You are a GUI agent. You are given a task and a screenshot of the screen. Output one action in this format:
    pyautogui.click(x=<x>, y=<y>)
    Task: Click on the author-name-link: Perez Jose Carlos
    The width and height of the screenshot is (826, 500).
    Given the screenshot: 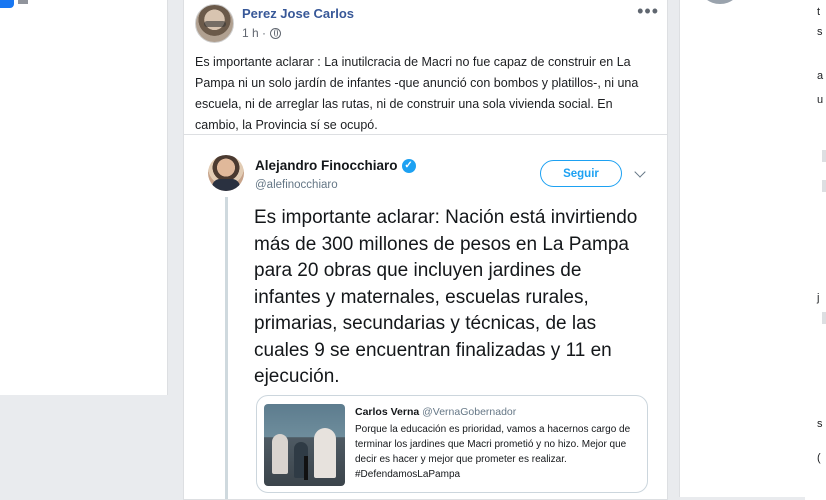 What is the action you would take?
    pyautogui.click(x=298, y=13)
    